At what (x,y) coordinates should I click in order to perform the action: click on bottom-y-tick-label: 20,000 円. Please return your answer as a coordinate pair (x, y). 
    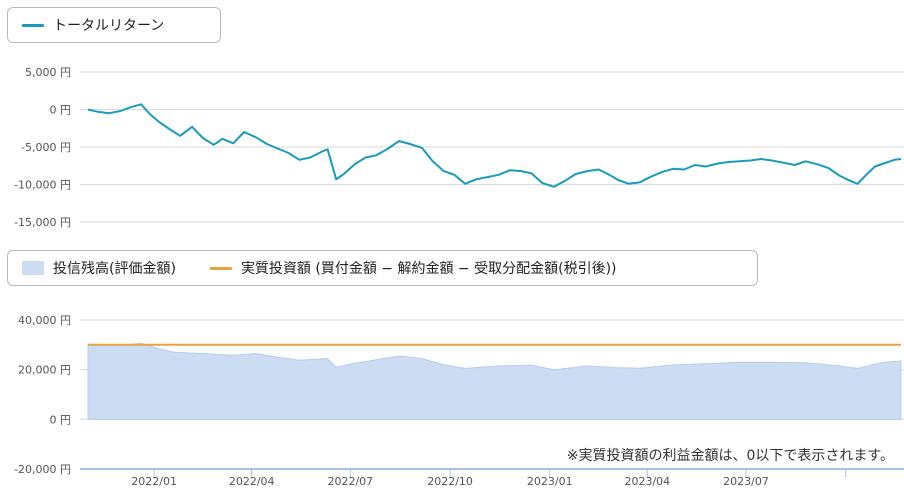
    Looking at the image, I should click on (44, 370).